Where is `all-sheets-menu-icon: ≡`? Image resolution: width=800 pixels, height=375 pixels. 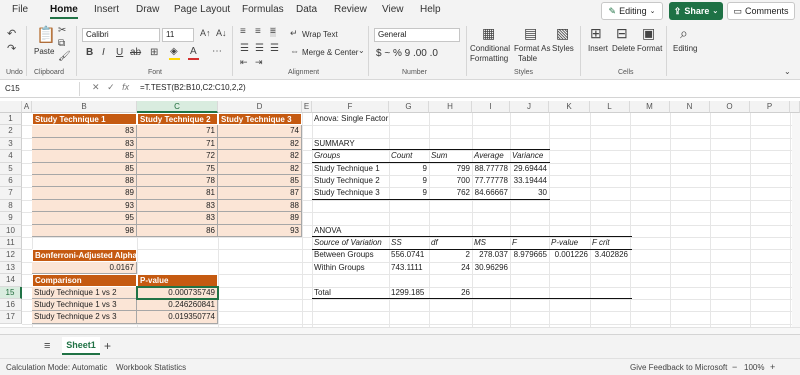
all-sheets-menu-icon: ≡ is located at coordinates (47, 346).